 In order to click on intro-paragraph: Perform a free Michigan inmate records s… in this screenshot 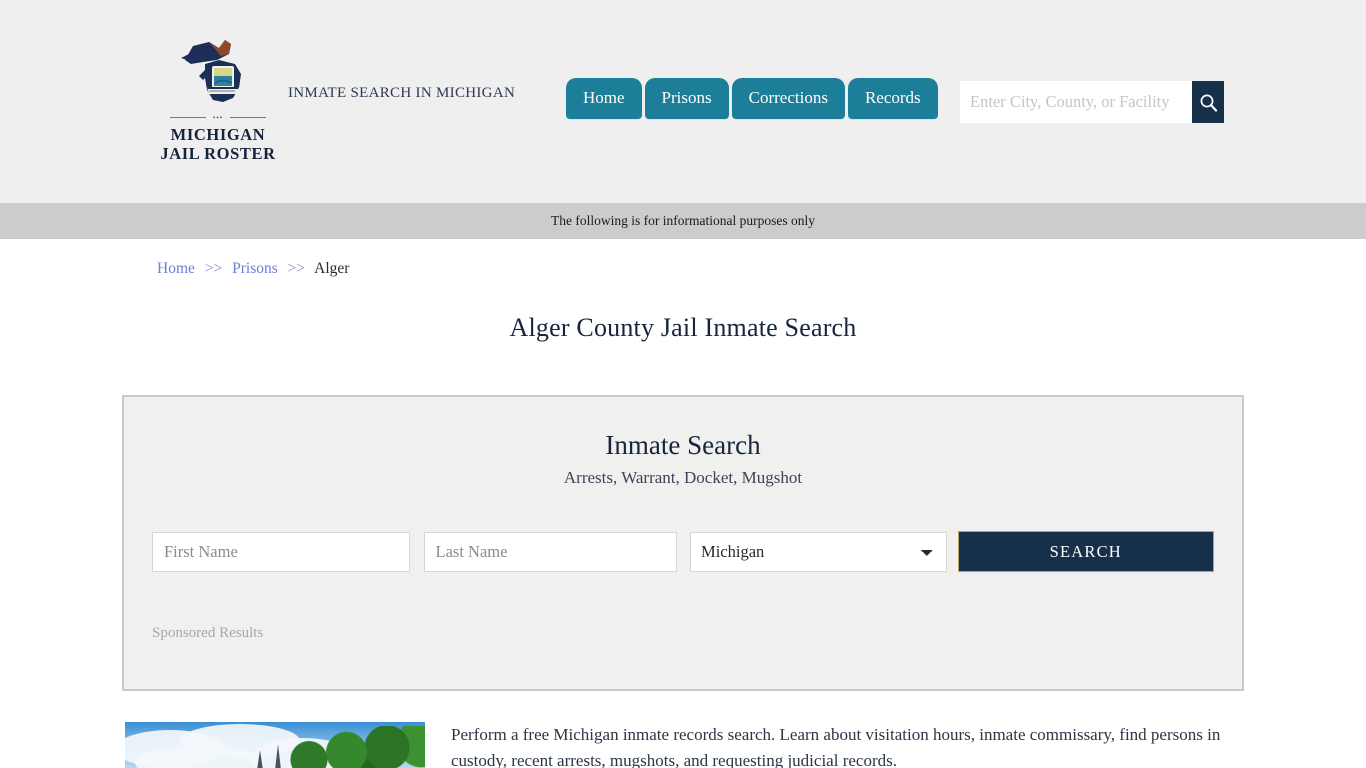, I will do `click(836, 746)`.